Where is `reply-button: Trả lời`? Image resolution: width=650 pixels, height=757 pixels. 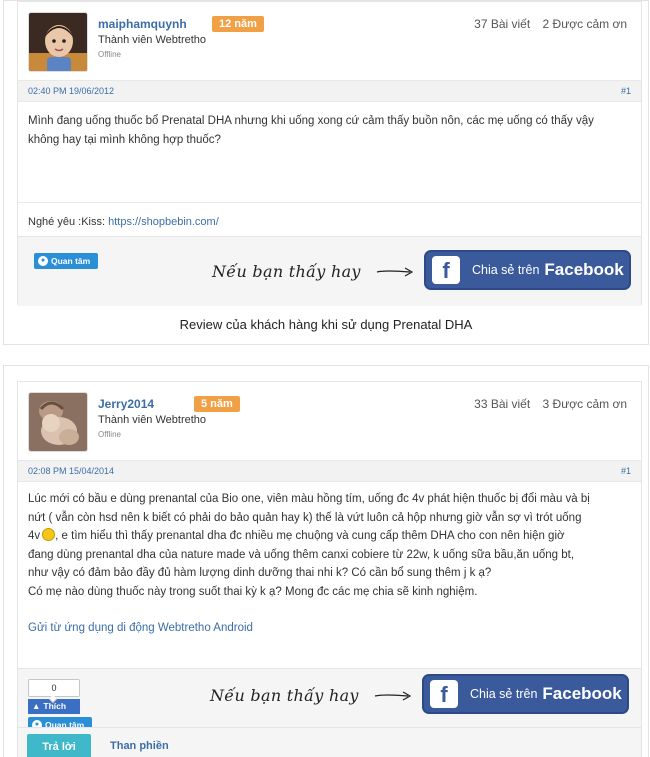 reply-button: Trả lời is located at coordinates (59, 745).